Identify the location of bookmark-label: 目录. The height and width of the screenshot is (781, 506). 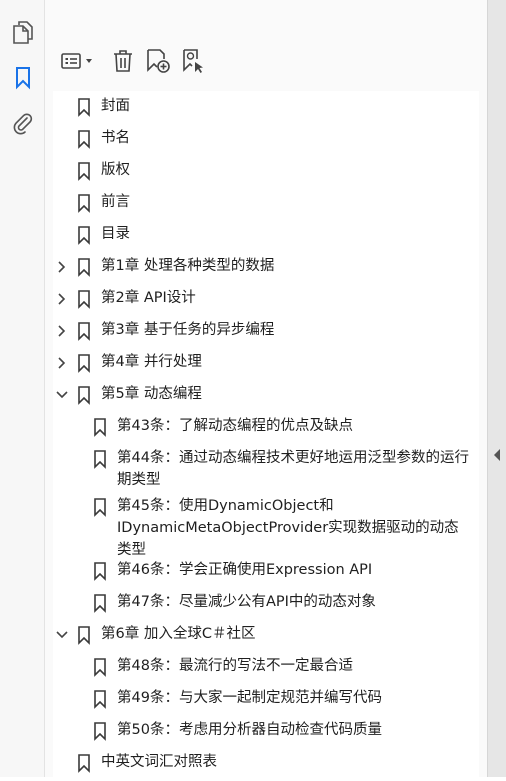
(115, 234).